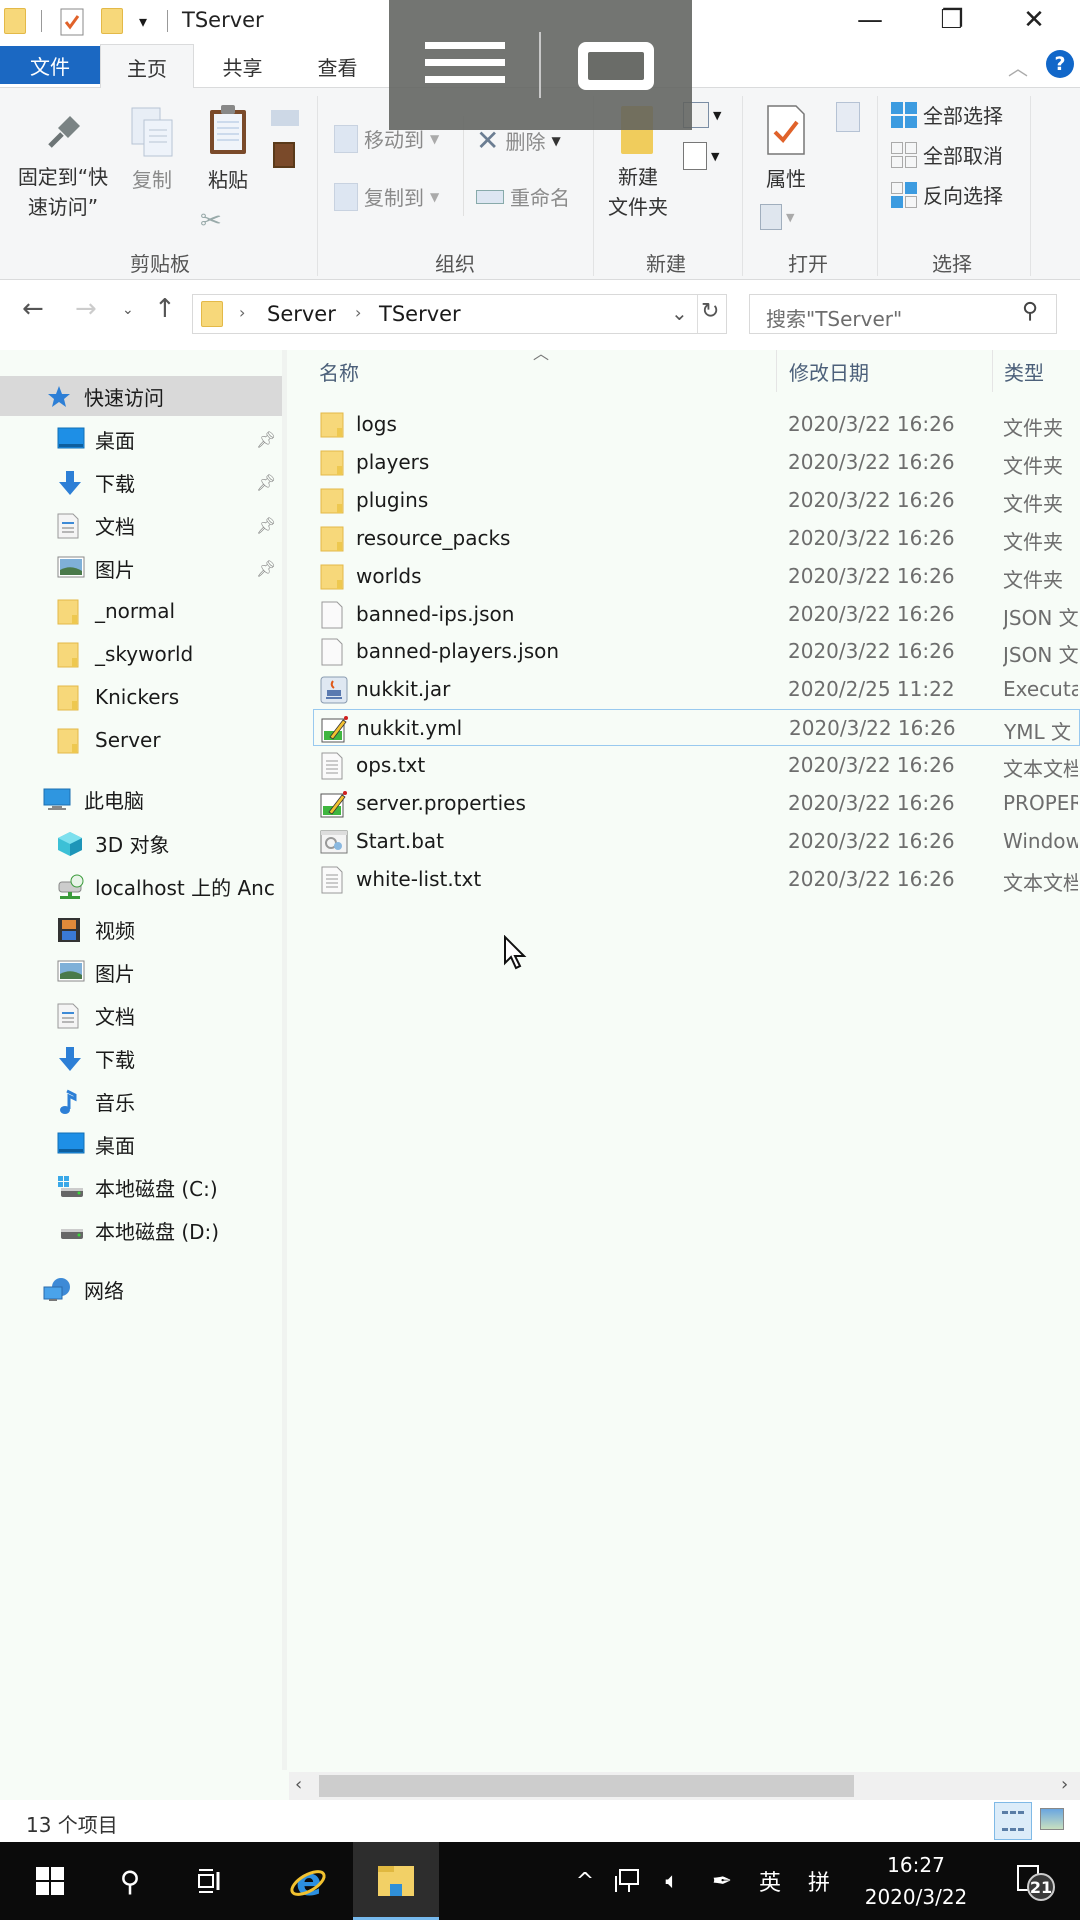 The width and height of the screenshot is (1080, 1920). Describe the element at coordinates (285, 118) in the screenshot. I see `copy-path-icon` at that location.